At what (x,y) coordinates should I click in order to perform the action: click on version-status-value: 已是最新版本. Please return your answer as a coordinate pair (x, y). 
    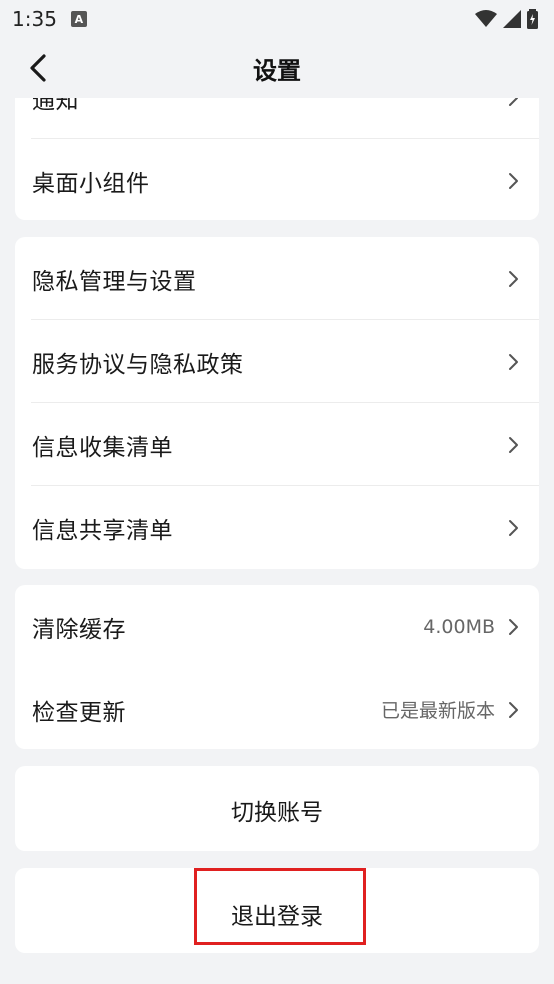
    Looking at the image, I should click on (437, 711).